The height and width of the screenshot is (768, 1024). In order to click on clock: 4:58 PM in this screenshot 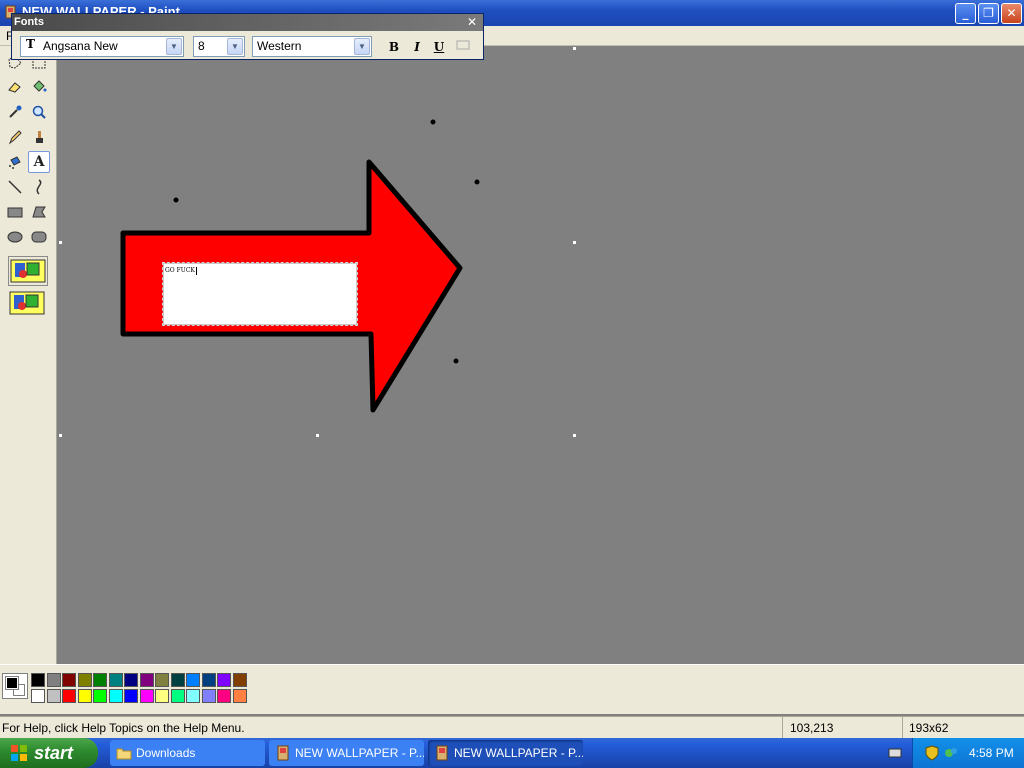, I will do `click(991, 753)`.